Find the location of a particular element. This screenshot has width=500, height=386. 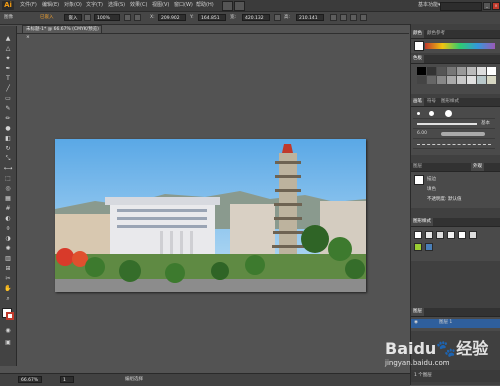

y-position-field: 164.851 is located at coordinates (212, 17).